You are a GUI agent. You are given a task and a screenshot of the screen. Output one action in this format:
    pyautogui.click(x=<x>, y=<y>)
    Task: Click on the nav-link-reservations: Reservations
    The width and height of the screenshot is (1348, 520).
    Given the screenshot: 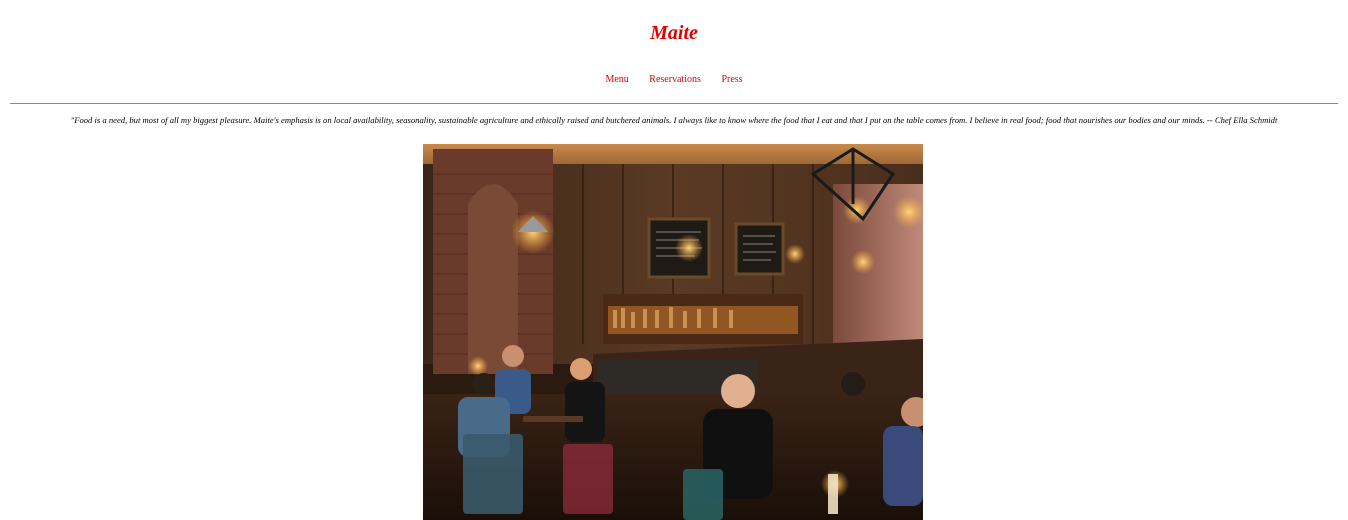 What is the action you would take?
    pyautogui.click(x=675, y=79)
    